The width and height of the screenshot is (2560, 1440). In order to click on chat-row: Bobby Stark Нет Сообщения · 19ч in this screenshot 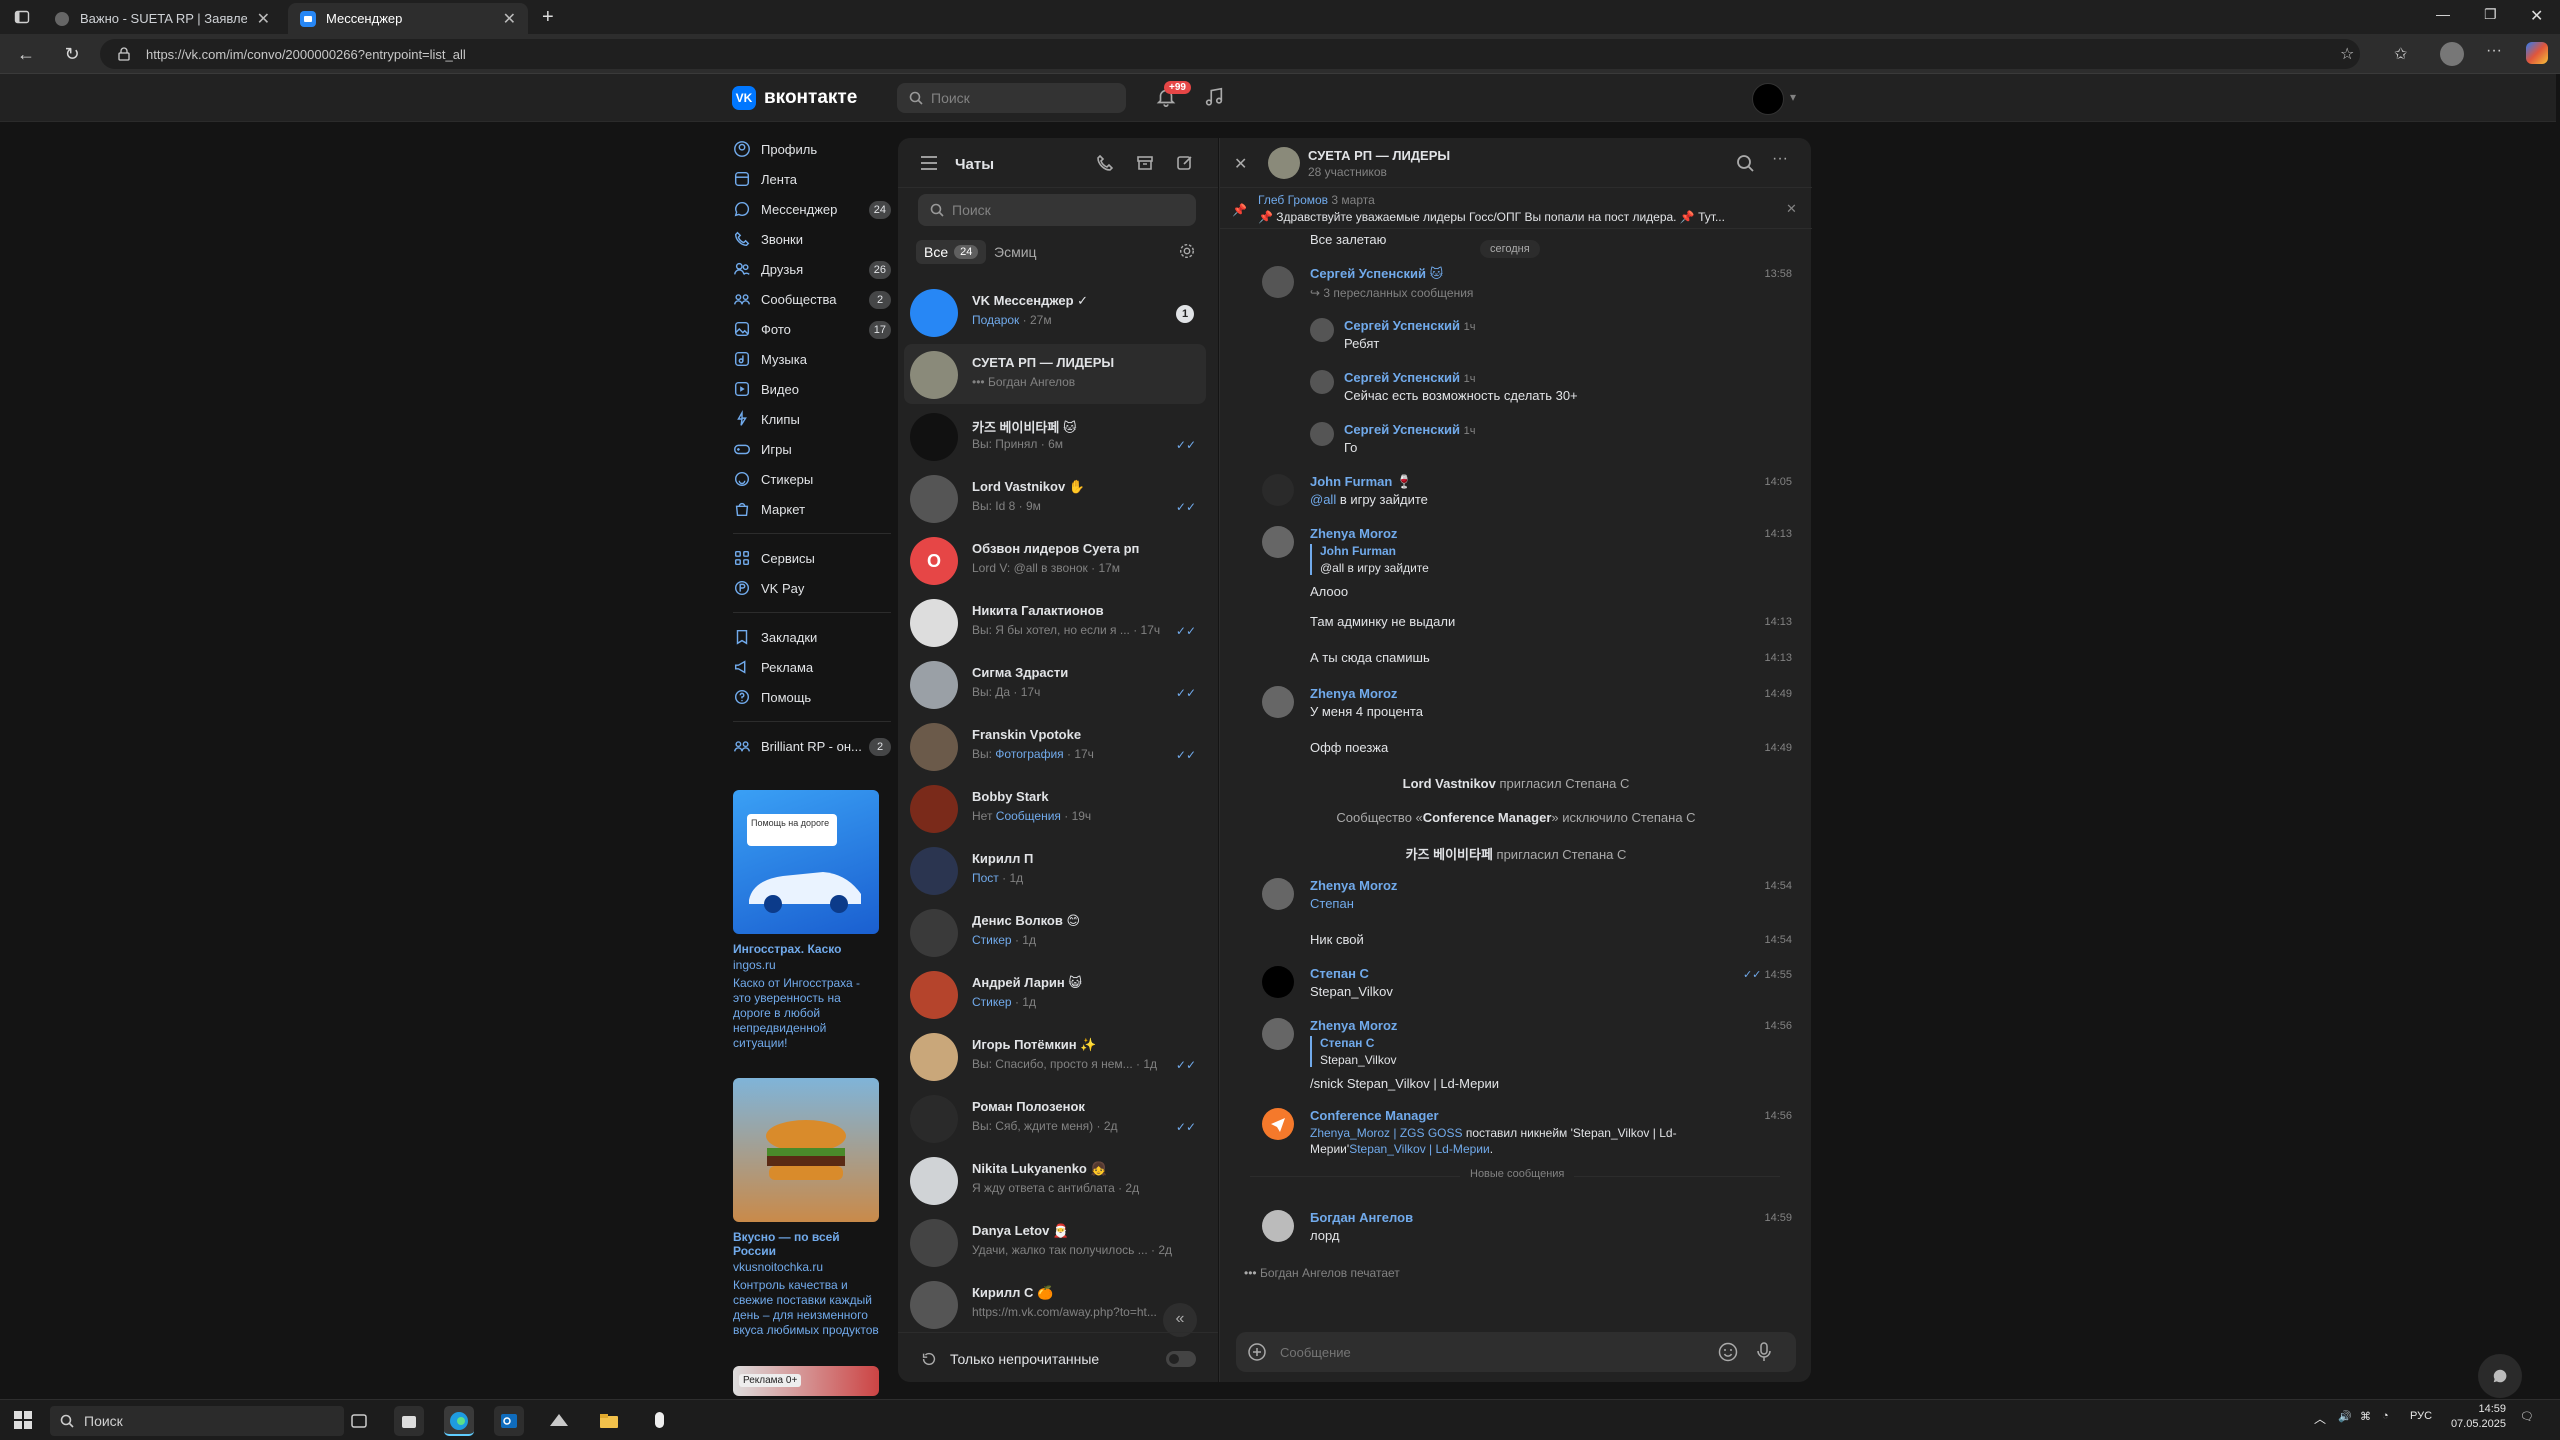, I will do `click(1055, 808)`.